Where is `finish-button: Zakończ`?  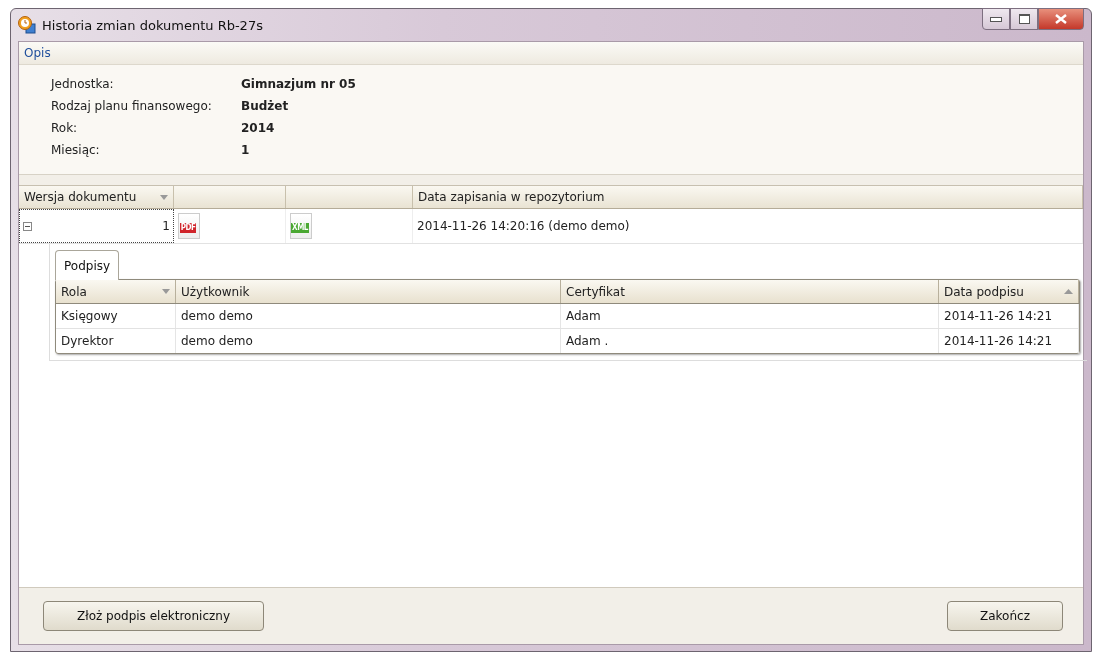 finish-button: Zakończ is located at coordinates (1005, 616).